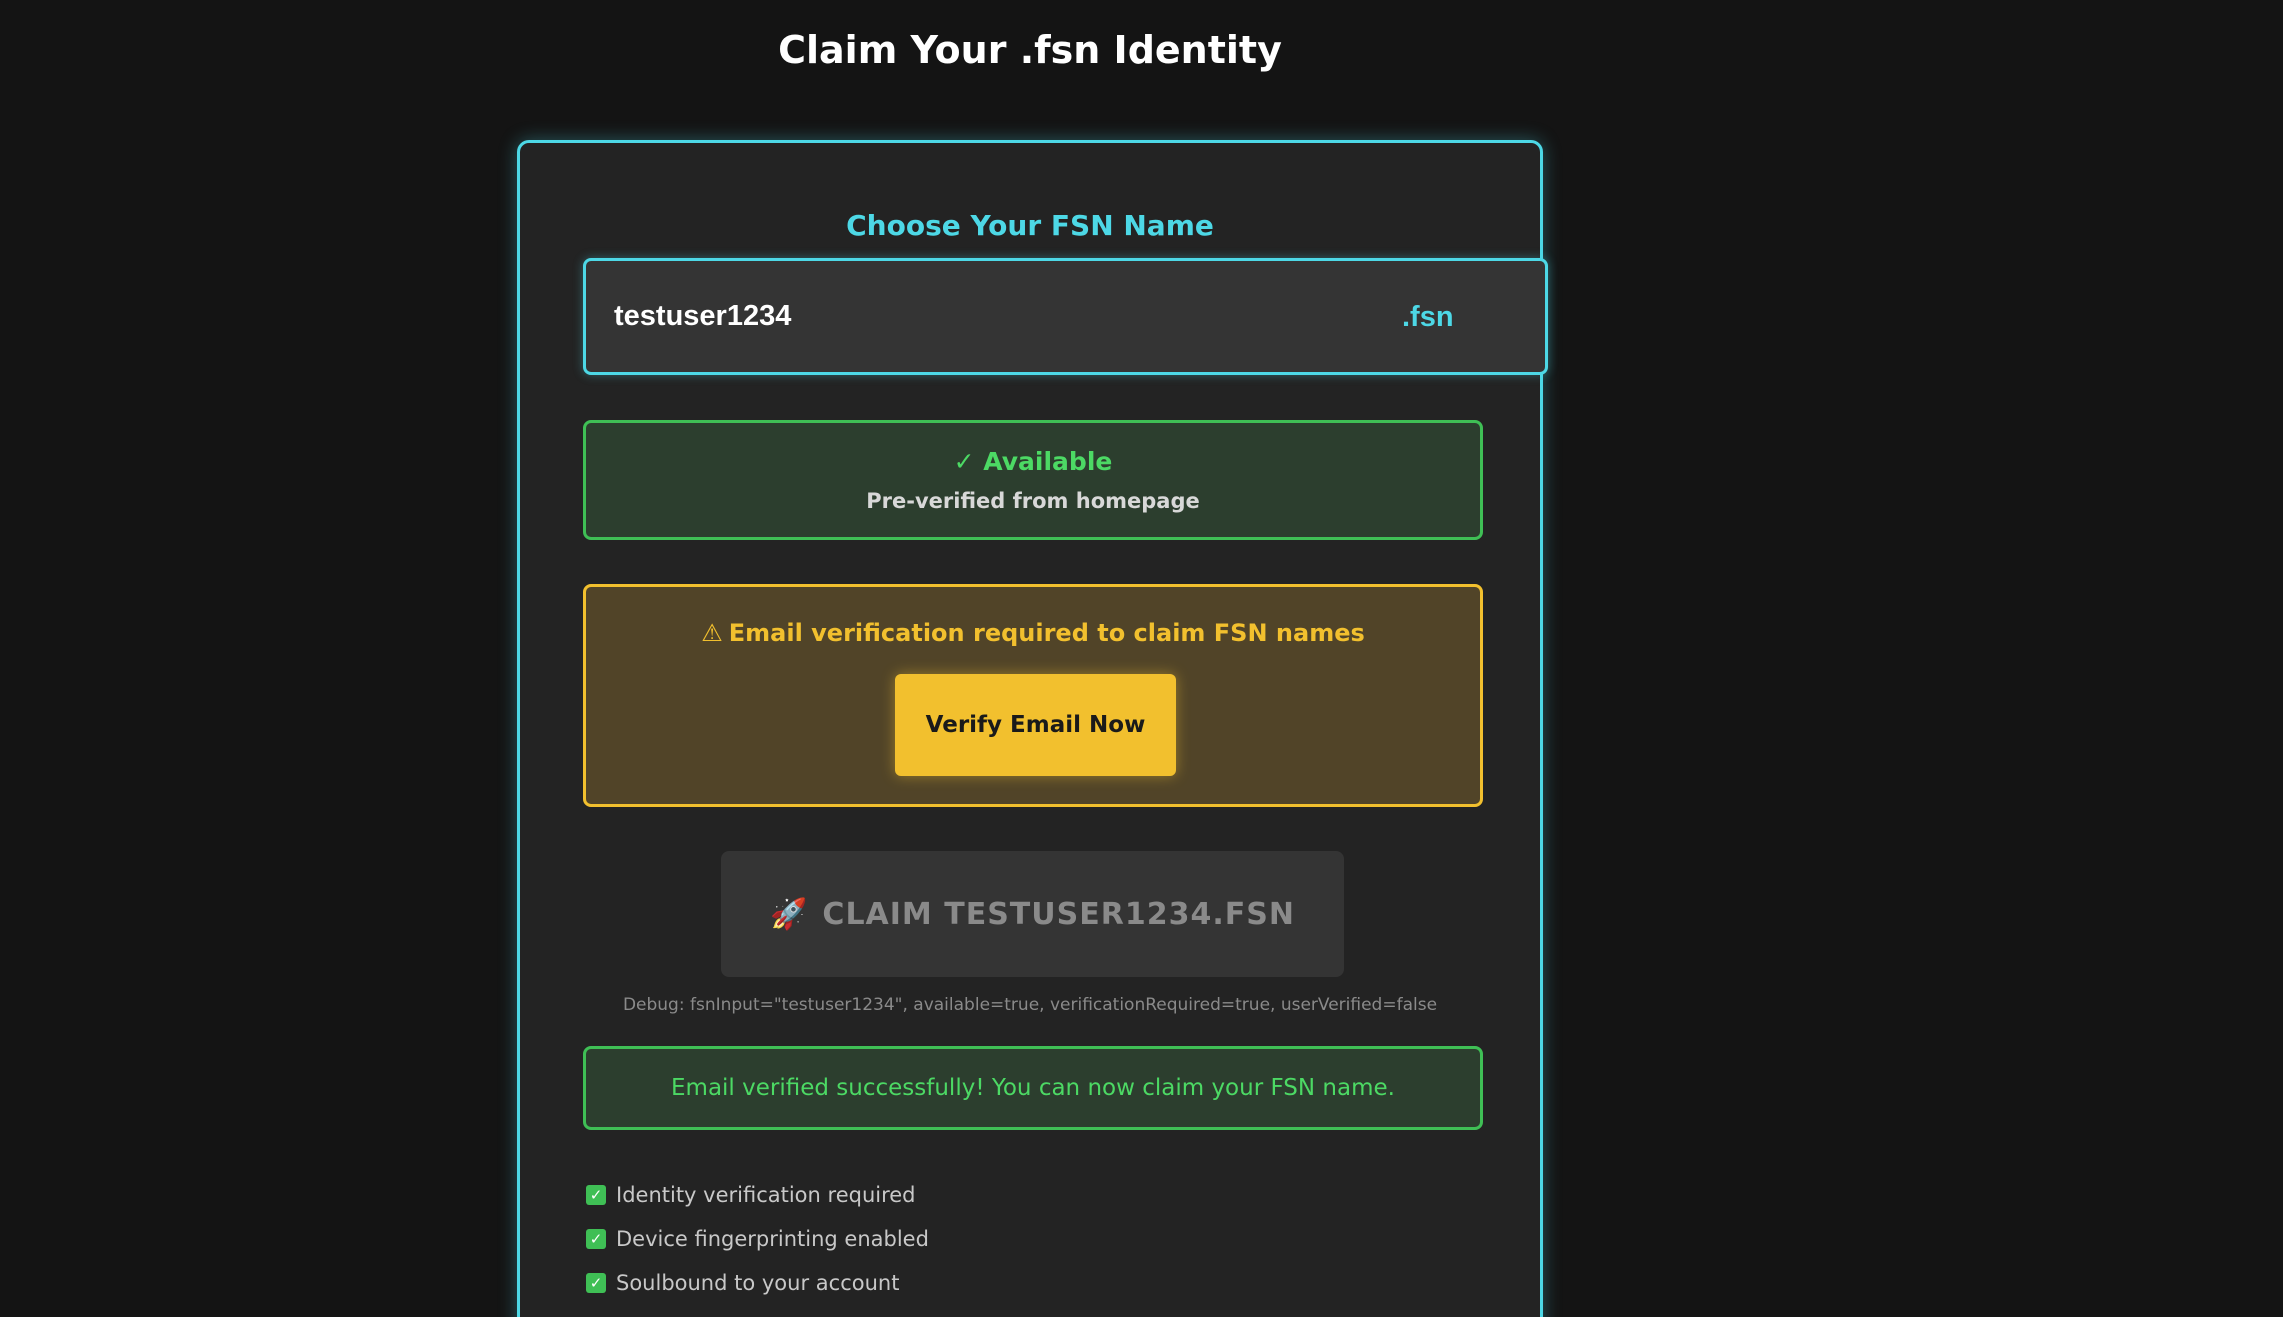  Describe the element at coordinates (1030, 50) in the screenshot. I see `page-title: Claim Your .fsn Identity` at that location.